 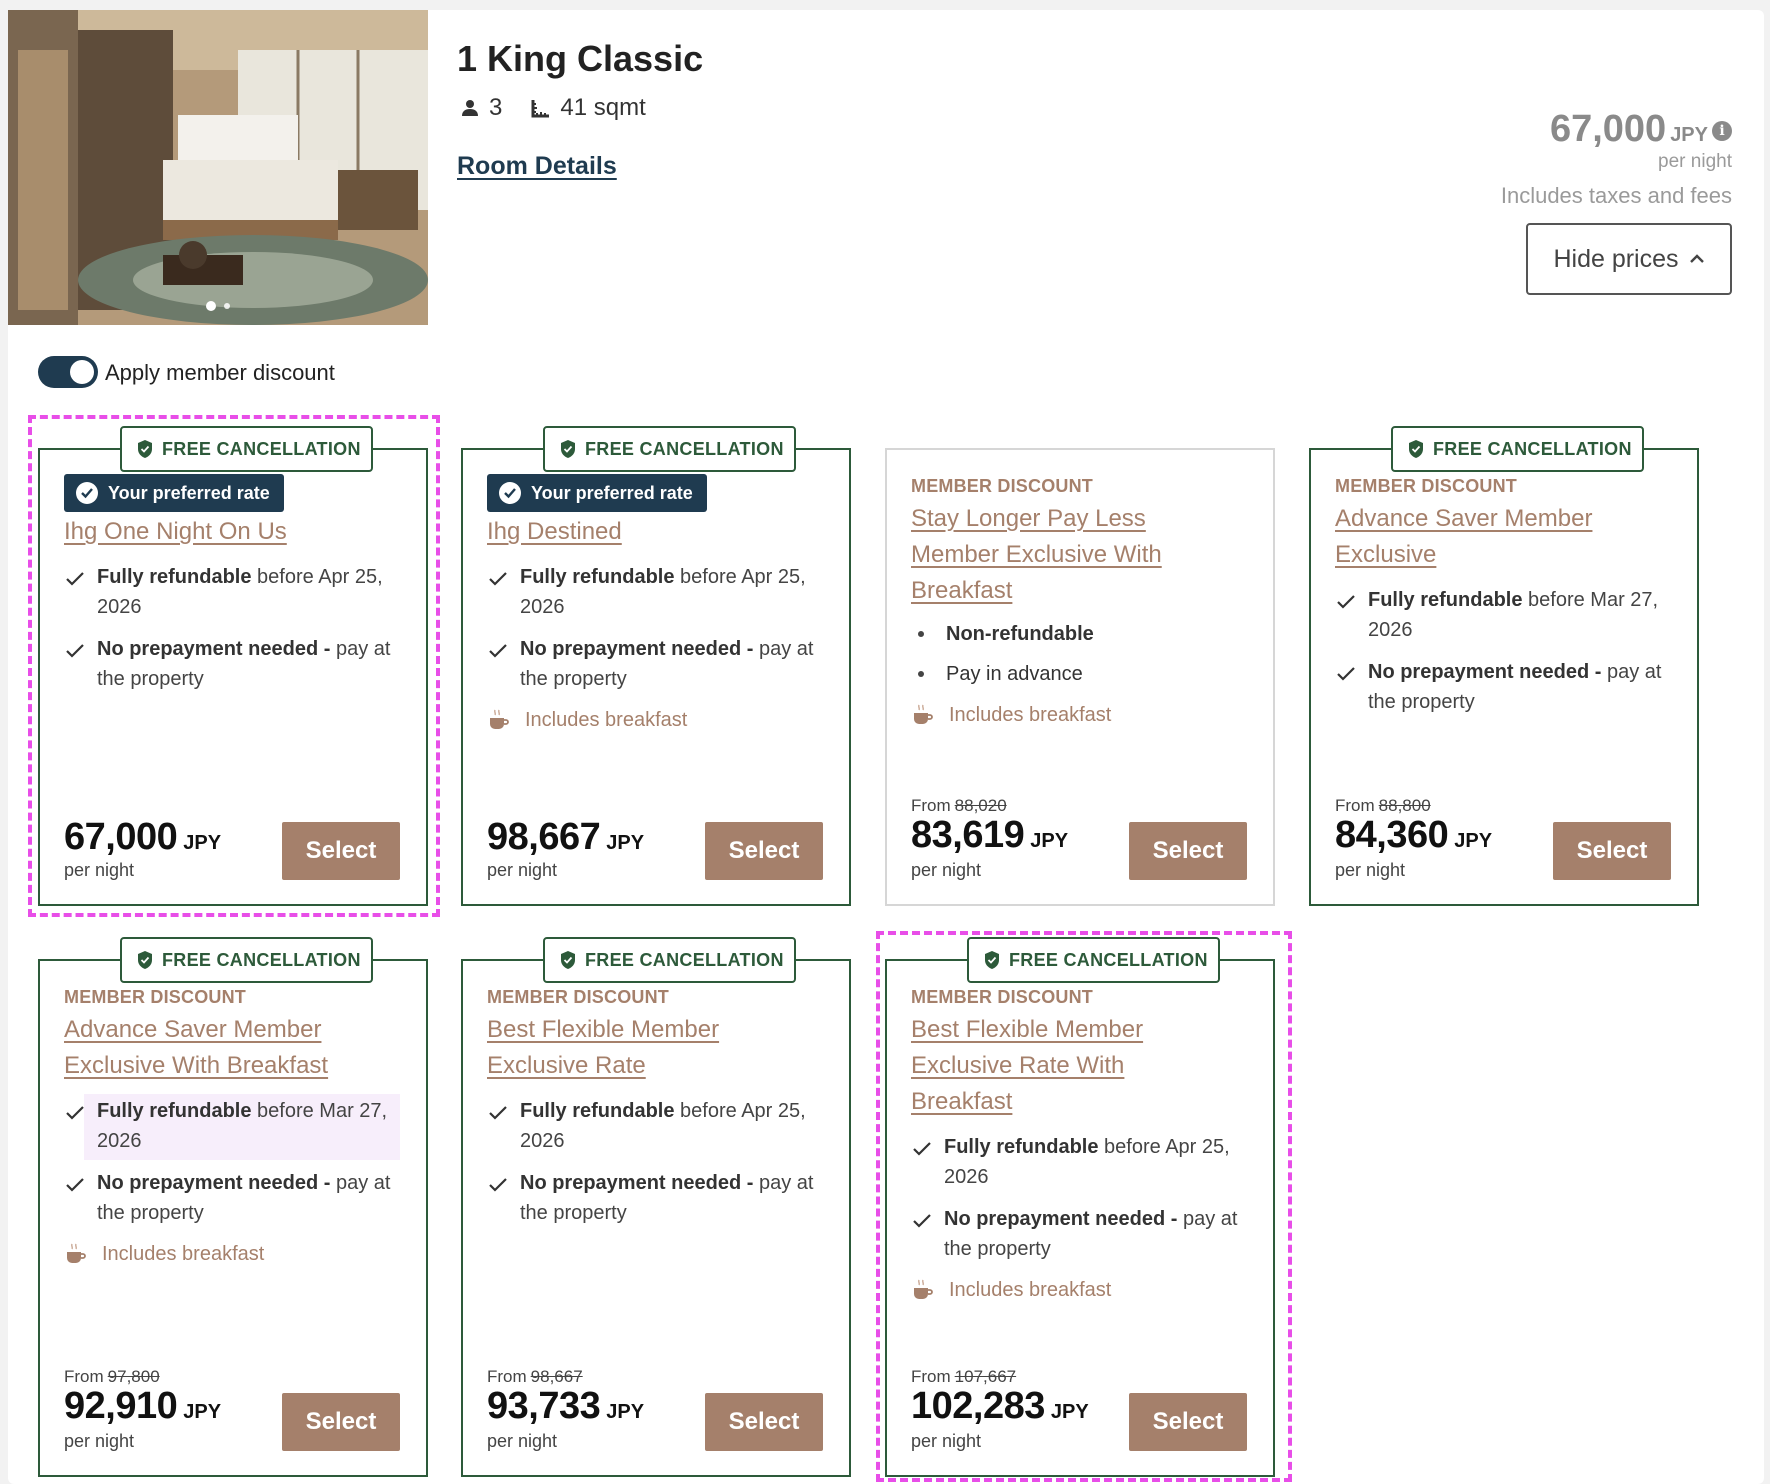 I want to click on rate-name-link: Ihg One Night On Us, so click(x=233, y=532).